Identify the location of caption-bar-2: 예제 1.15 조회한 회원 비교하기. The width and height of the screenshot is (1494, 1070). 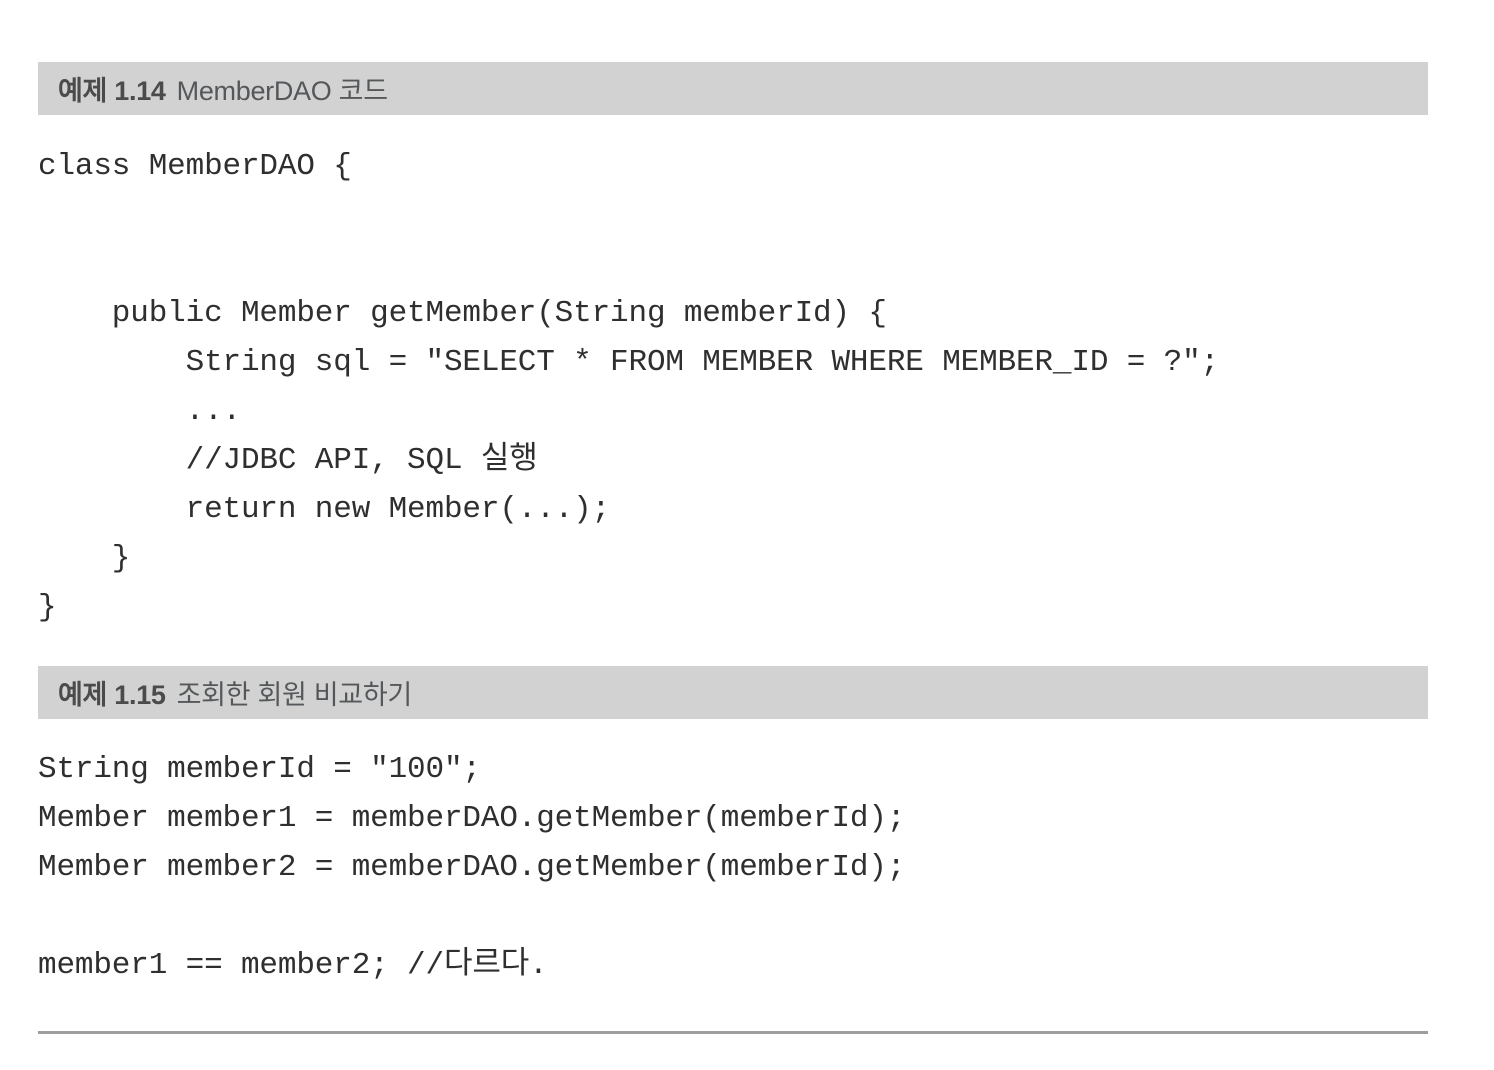
(733, 692).